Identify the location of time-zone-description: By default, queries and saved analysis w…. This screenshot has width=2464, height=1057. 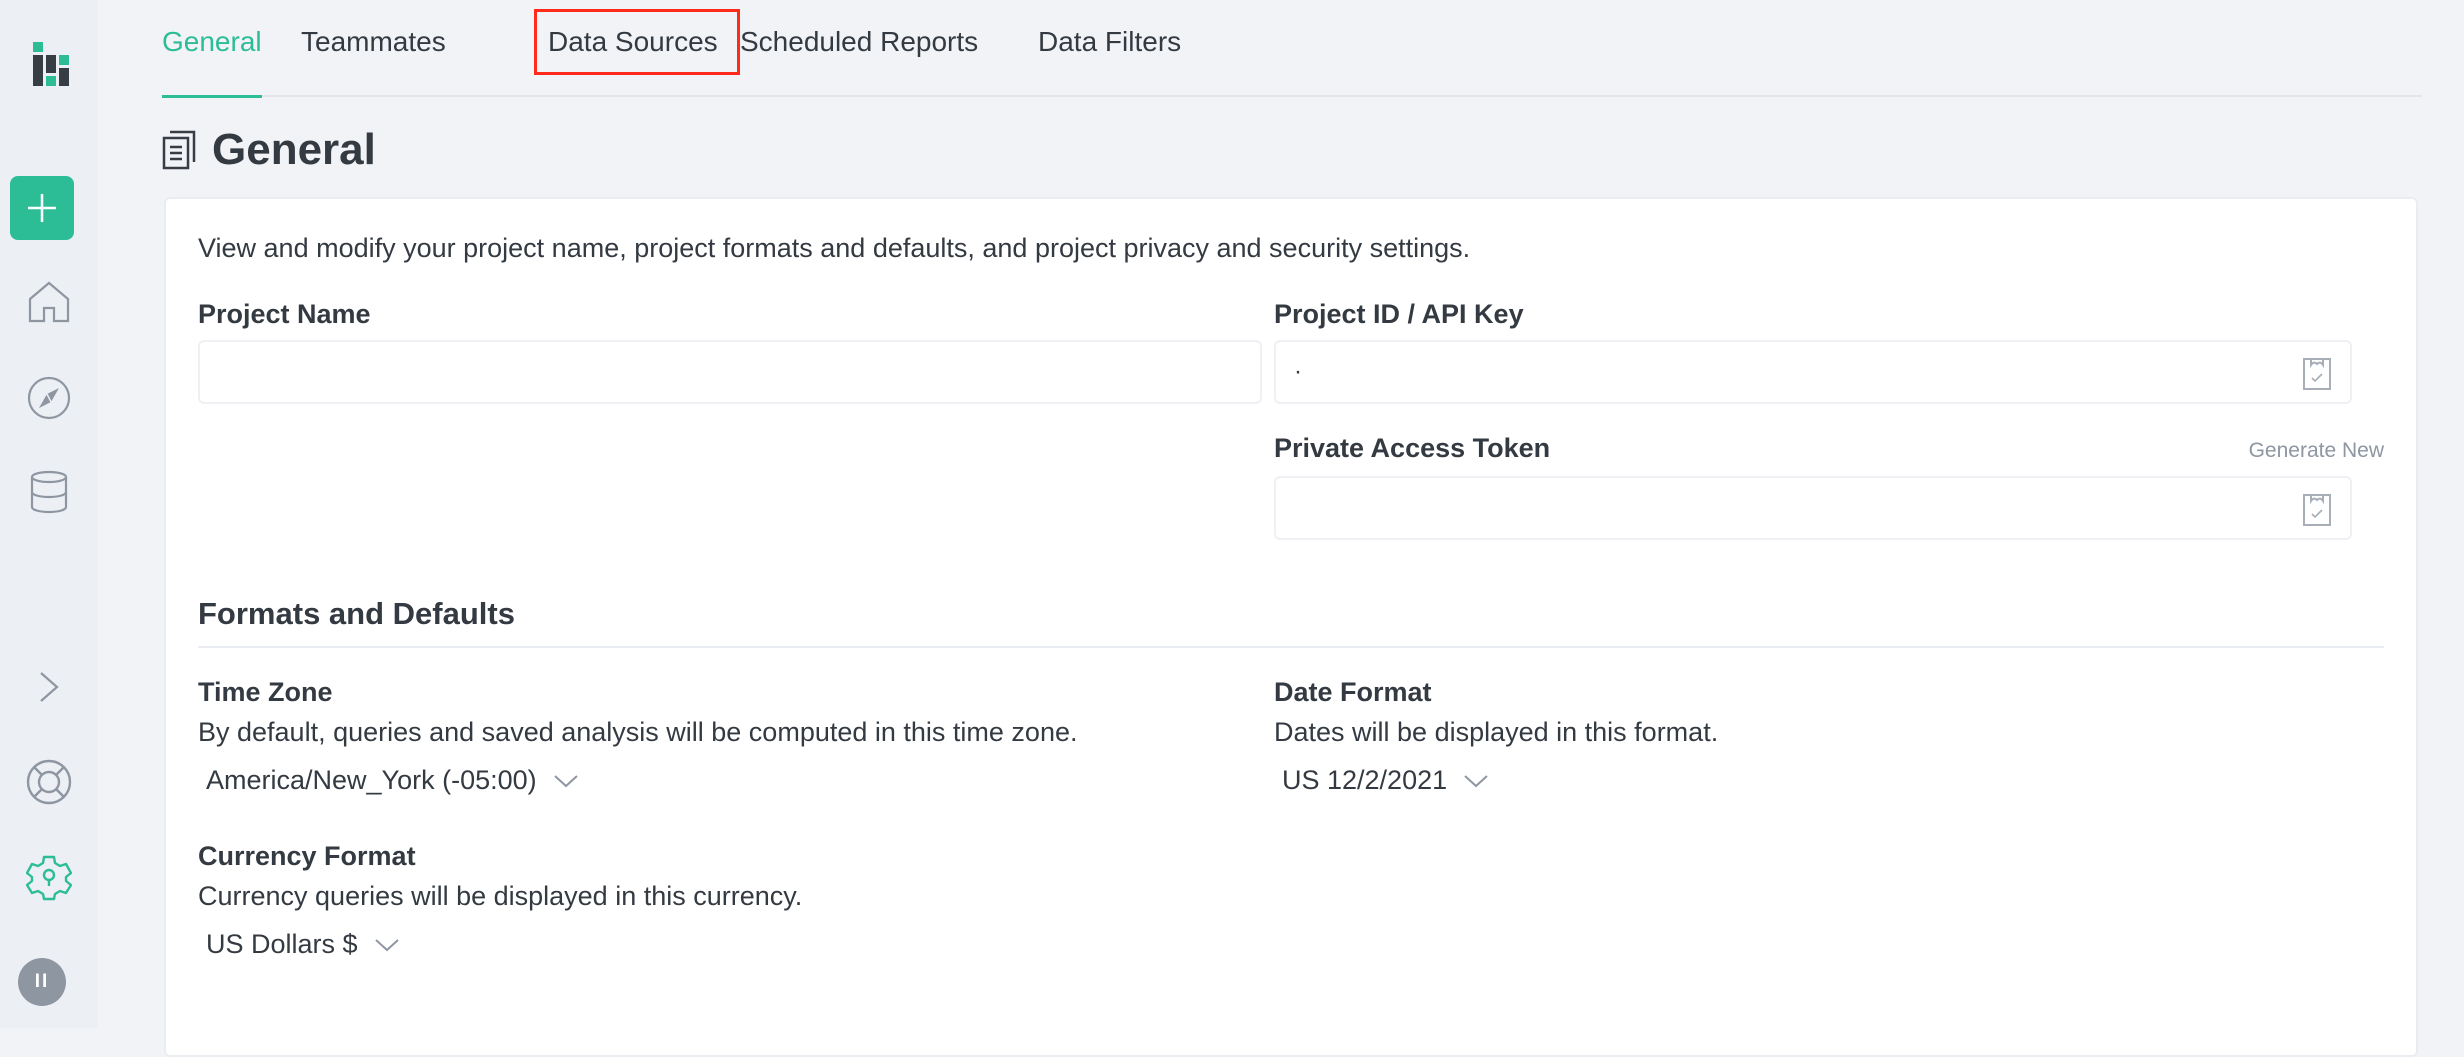
(637, 732).